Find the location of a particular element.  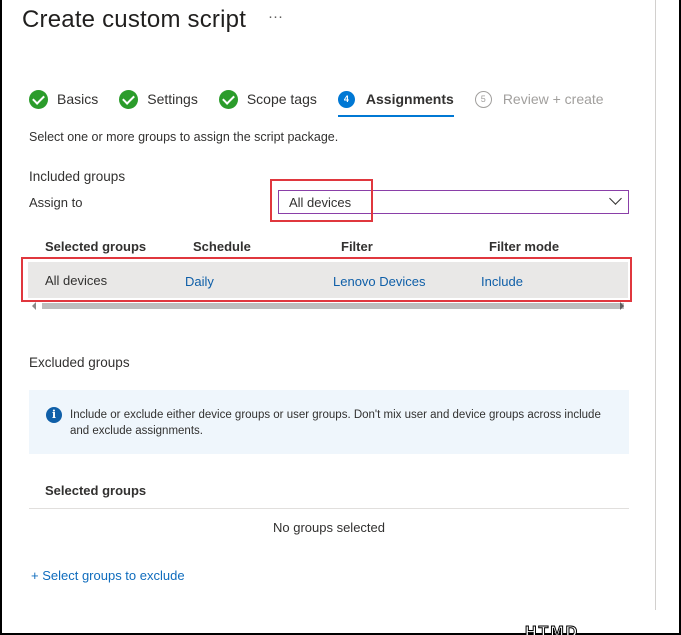

horizontal-scrollbar is located at coordinates (328, 306).